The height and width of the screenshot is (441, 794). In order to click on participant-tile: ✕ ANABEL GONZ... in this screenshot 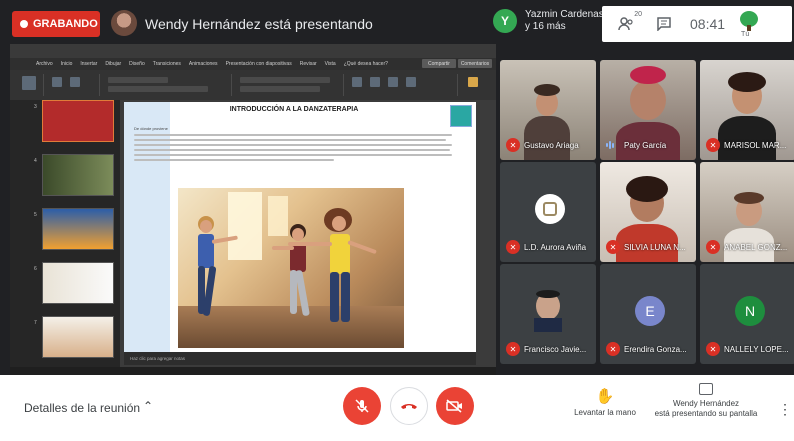, I will do `click(747, 212)`.